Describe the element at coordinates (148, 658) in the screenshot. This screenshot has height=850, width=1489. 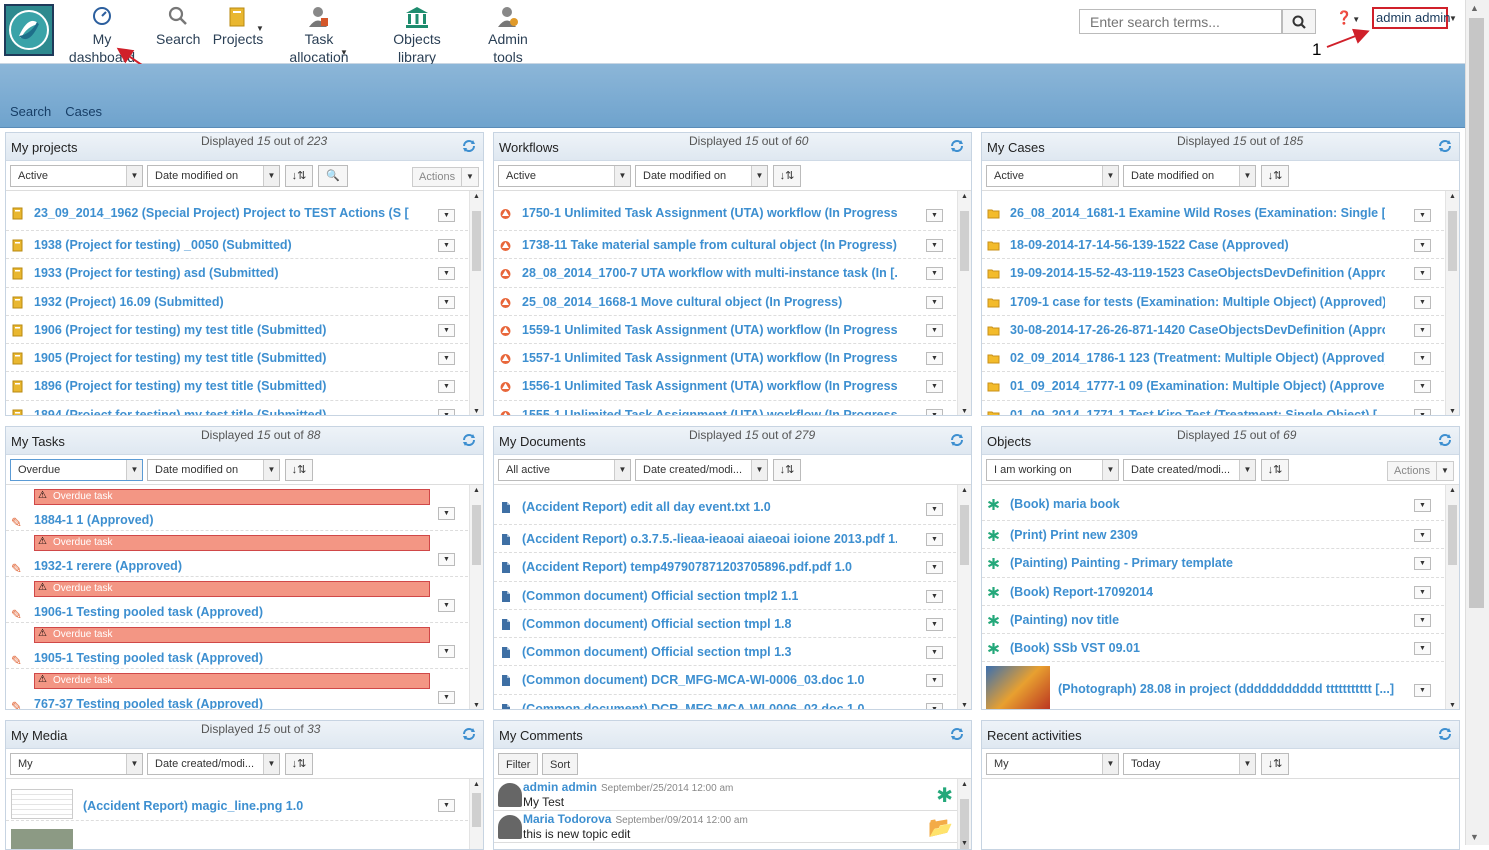
I see `task-link: 1905-1 Testing pooled task (Approved)` at that location.